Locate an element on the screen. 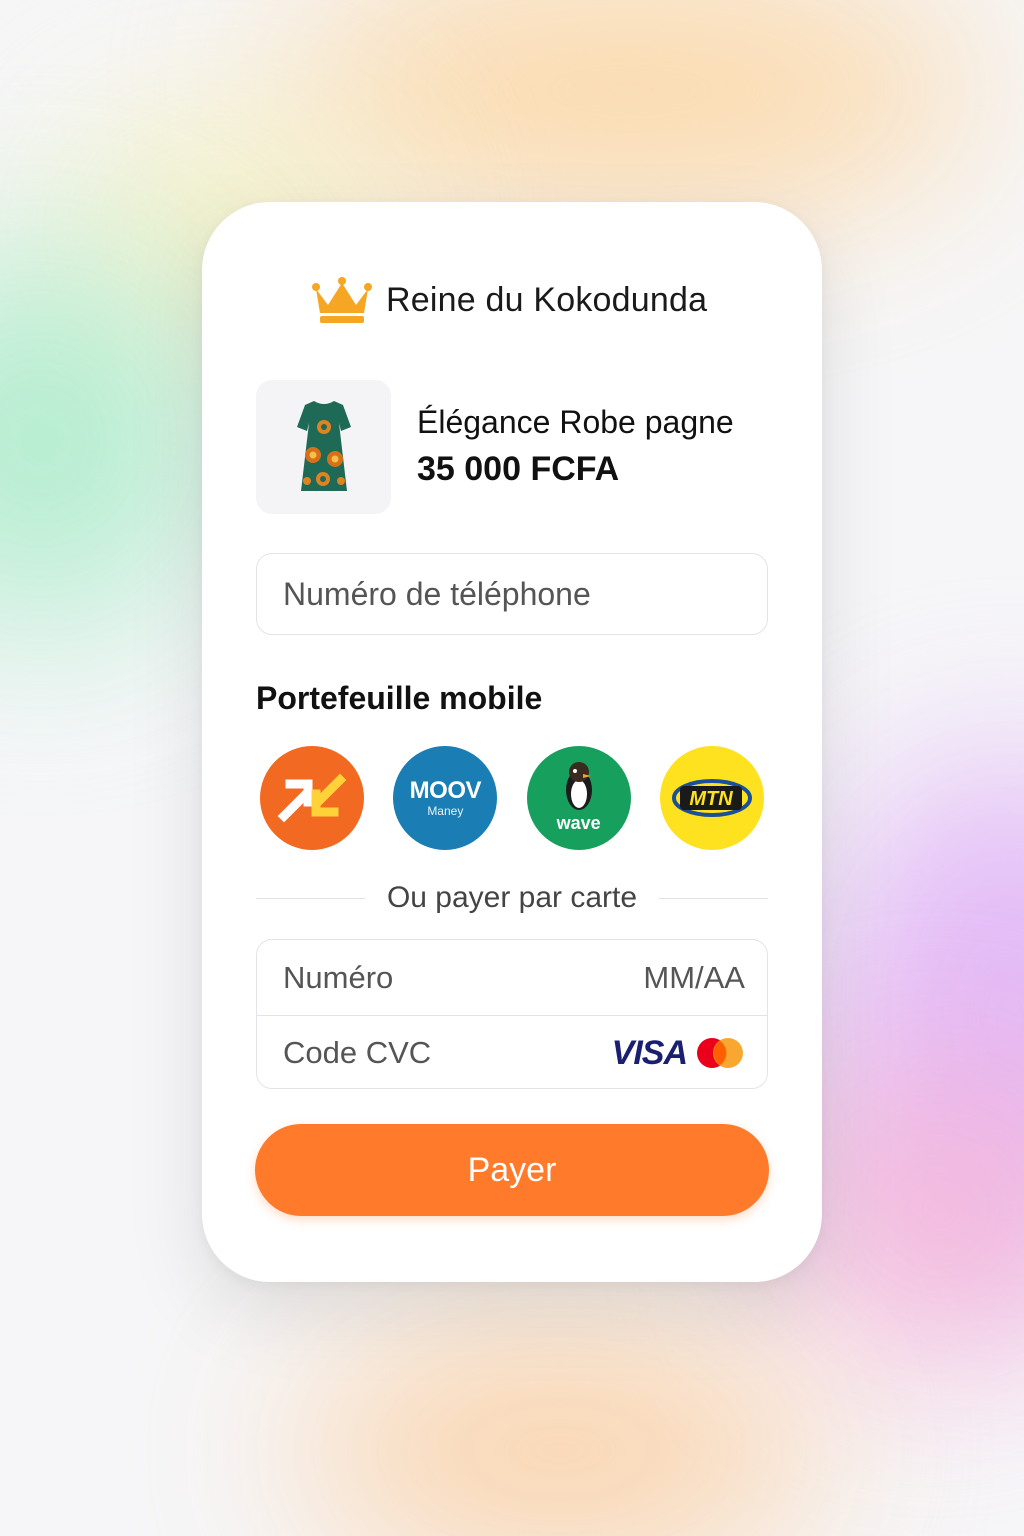 This screenshot has height=1536, width=1024. orange-money-icon is located at coordinates (312, 798).